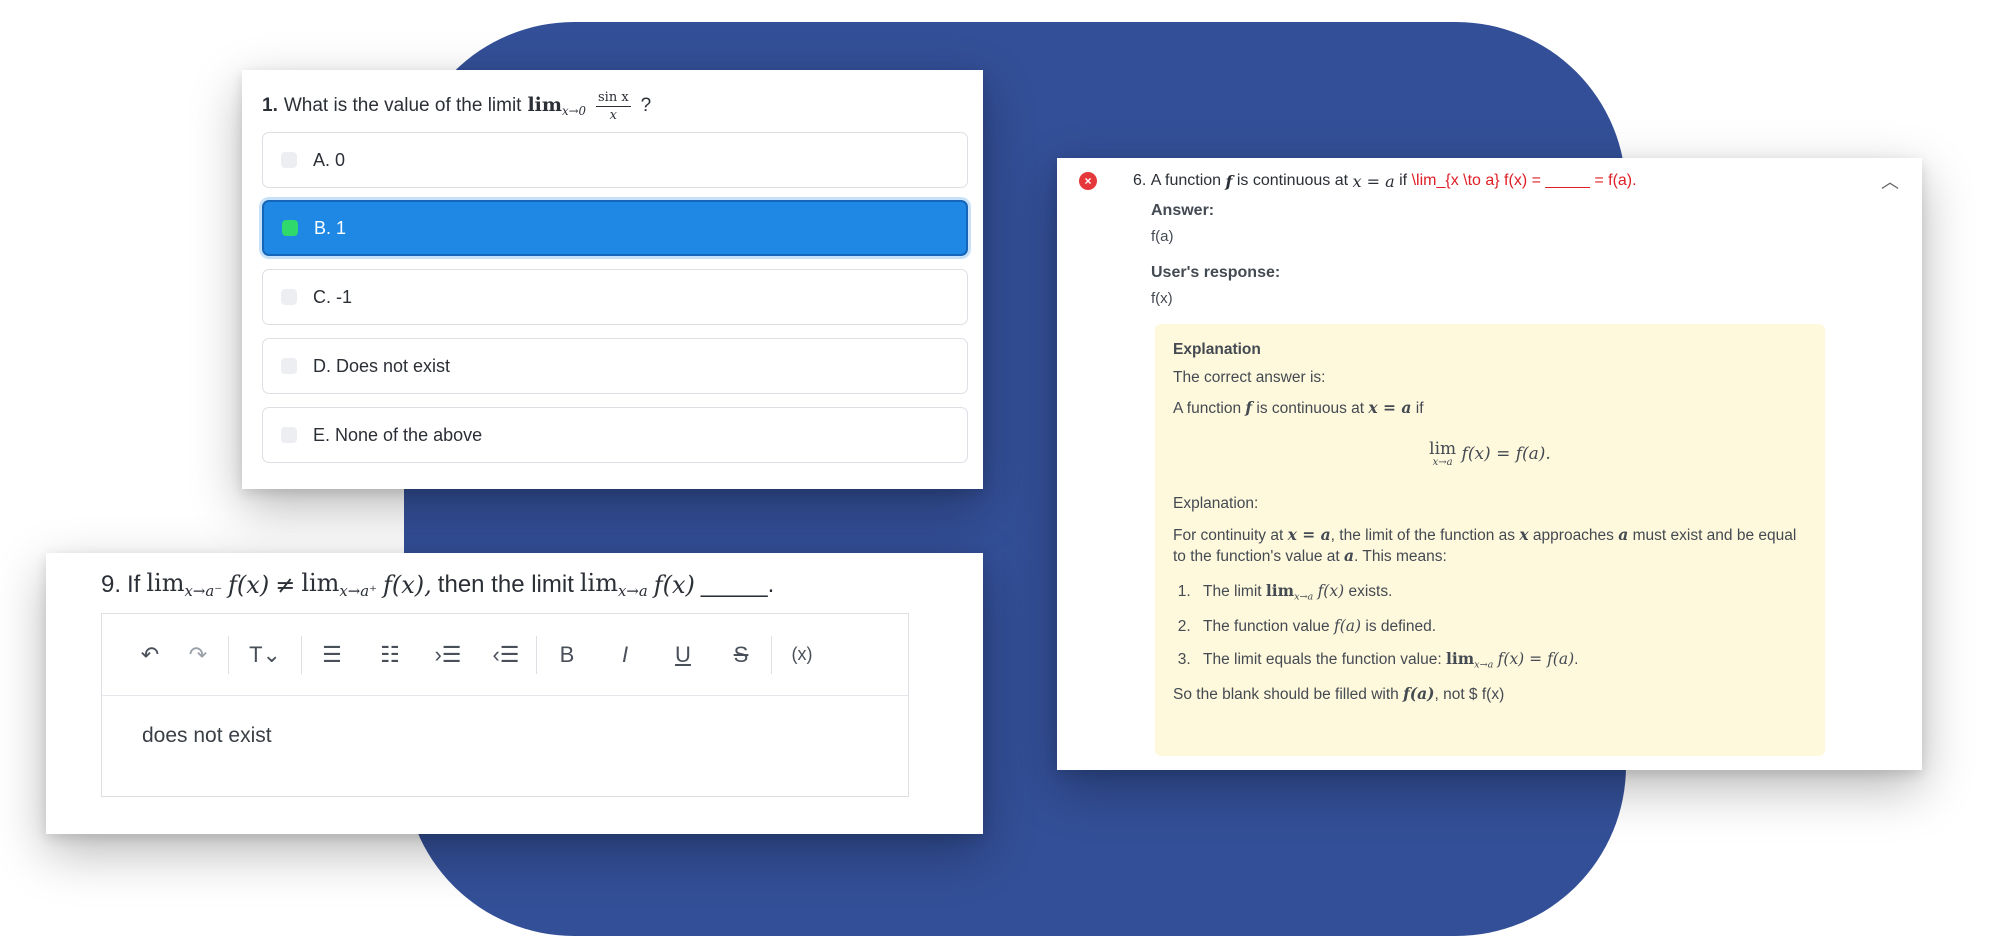  What do you see at coordinates (1088, 181) in the screenshot?
I see `incorrect-icon: ×` at bounding box center [1088, 181].